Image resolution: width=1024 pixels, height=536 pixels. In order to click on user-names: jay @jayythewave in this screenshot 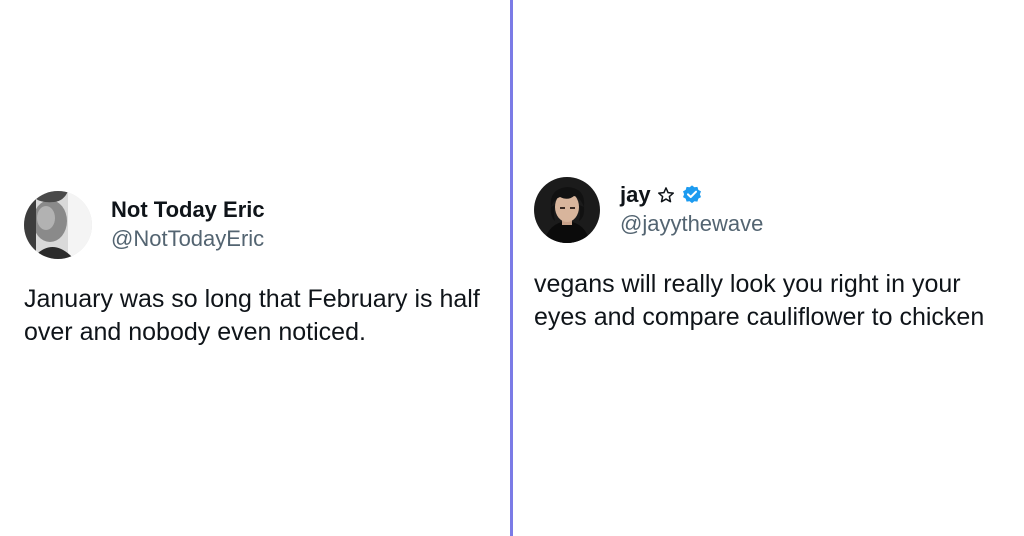, I will do `click(691, 210)`.